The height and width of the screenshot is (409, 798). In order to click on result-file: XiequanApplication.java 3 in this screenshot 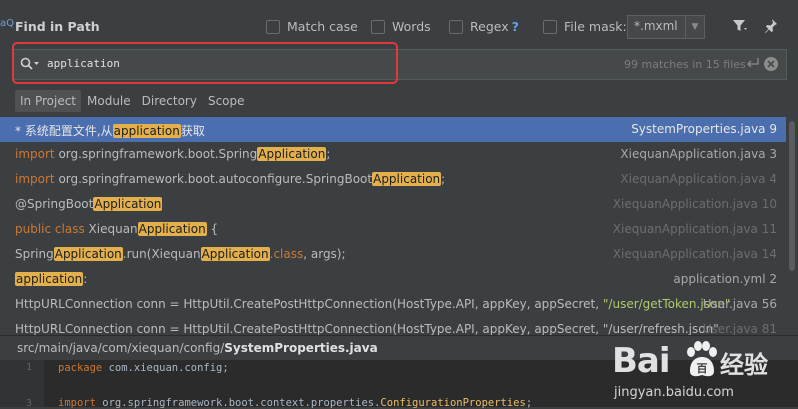, I will do `click(698, 154)`.